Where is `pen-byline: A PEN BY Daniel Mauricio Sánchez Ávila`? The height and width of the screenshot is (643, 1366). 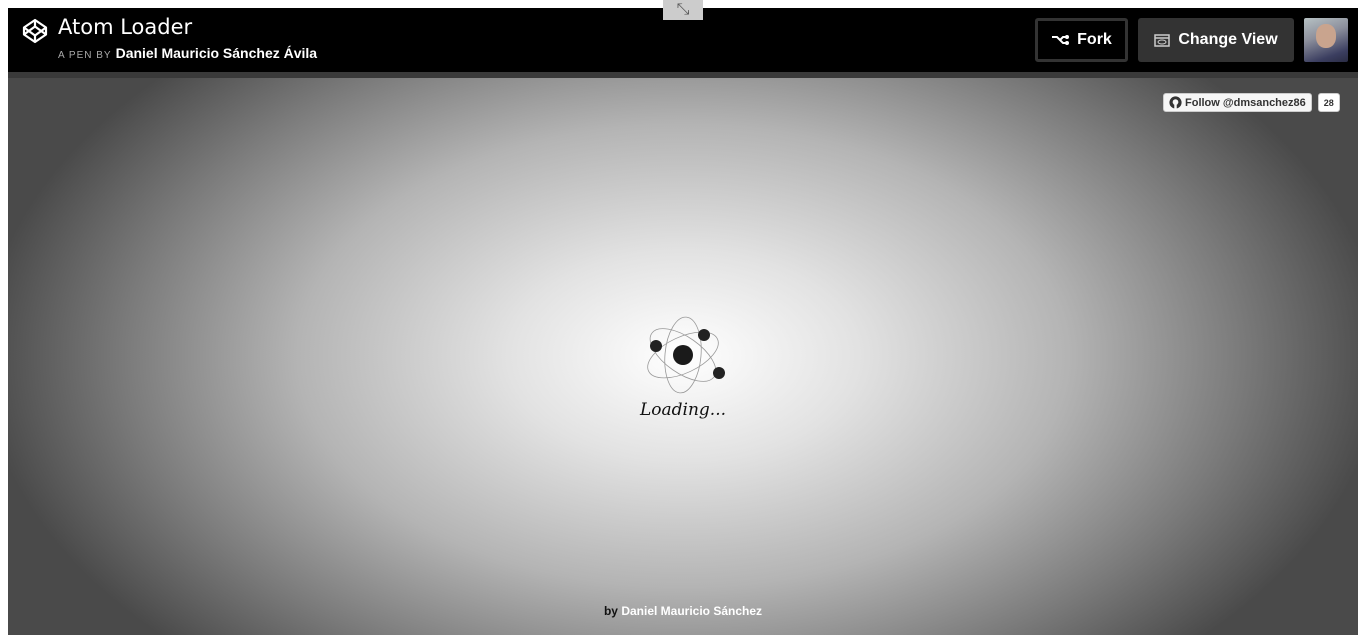
pen-byline: A PEN BY Daniel Mauricio Sánchez Ávila is located at coordinates (187, 53).